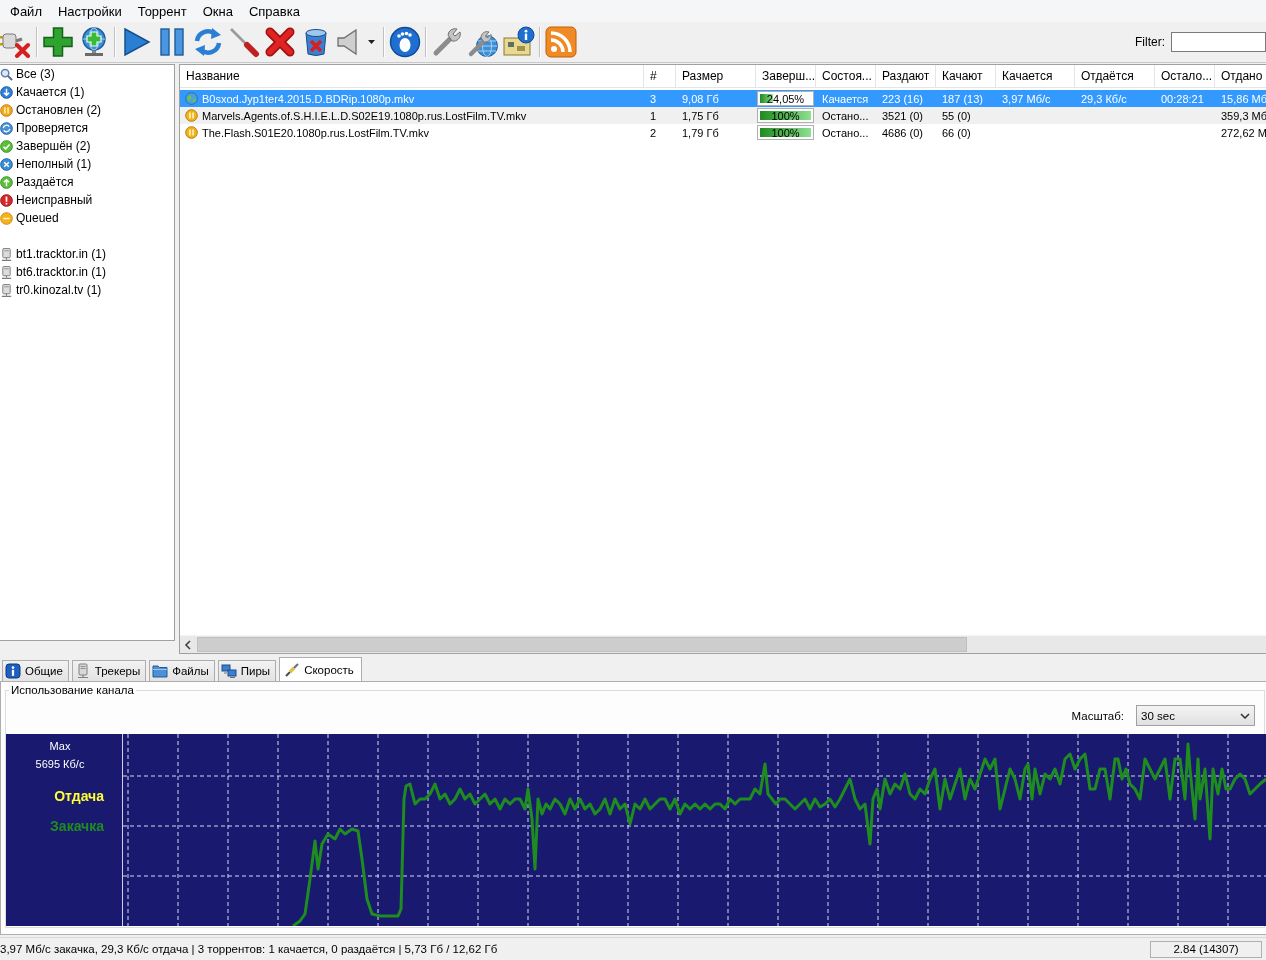 This screenshot has height=960, width=1266. I want to click on globe-icon, so click(191, 98).